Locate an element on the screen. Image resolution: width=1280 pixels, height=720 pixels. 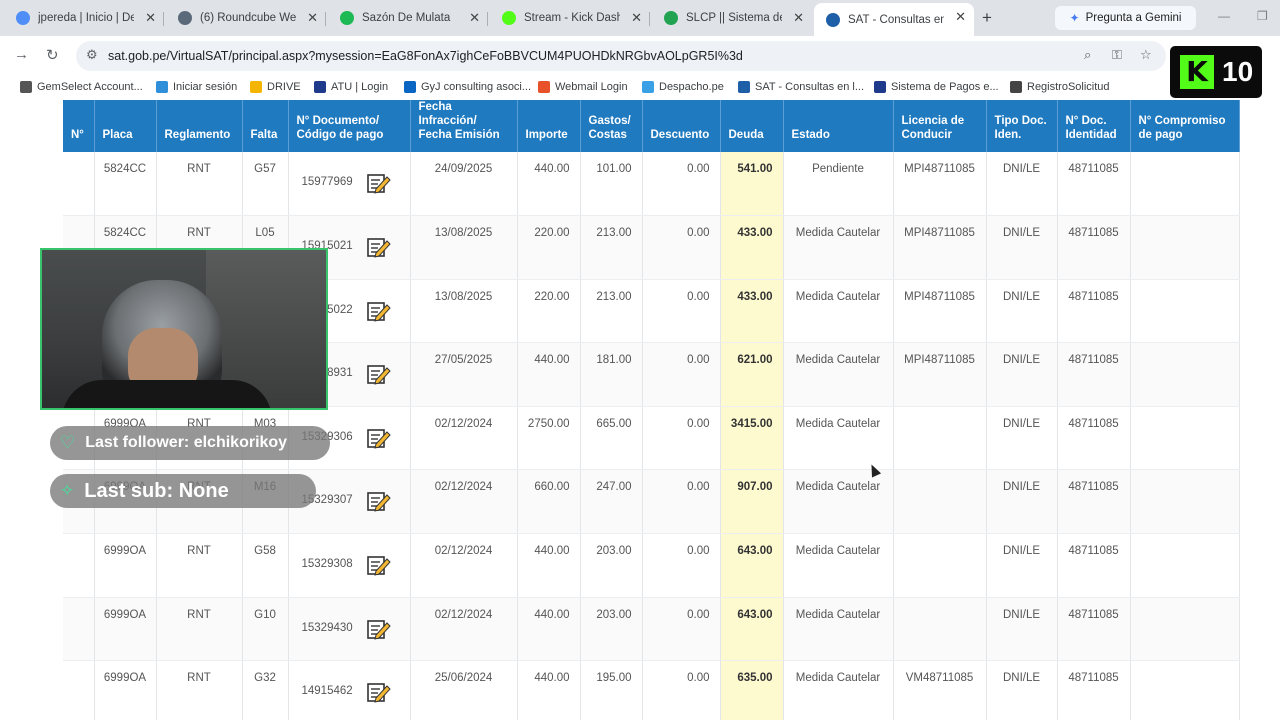
bookmark-label: Despacho.pe is located at coordinates (691, 87).